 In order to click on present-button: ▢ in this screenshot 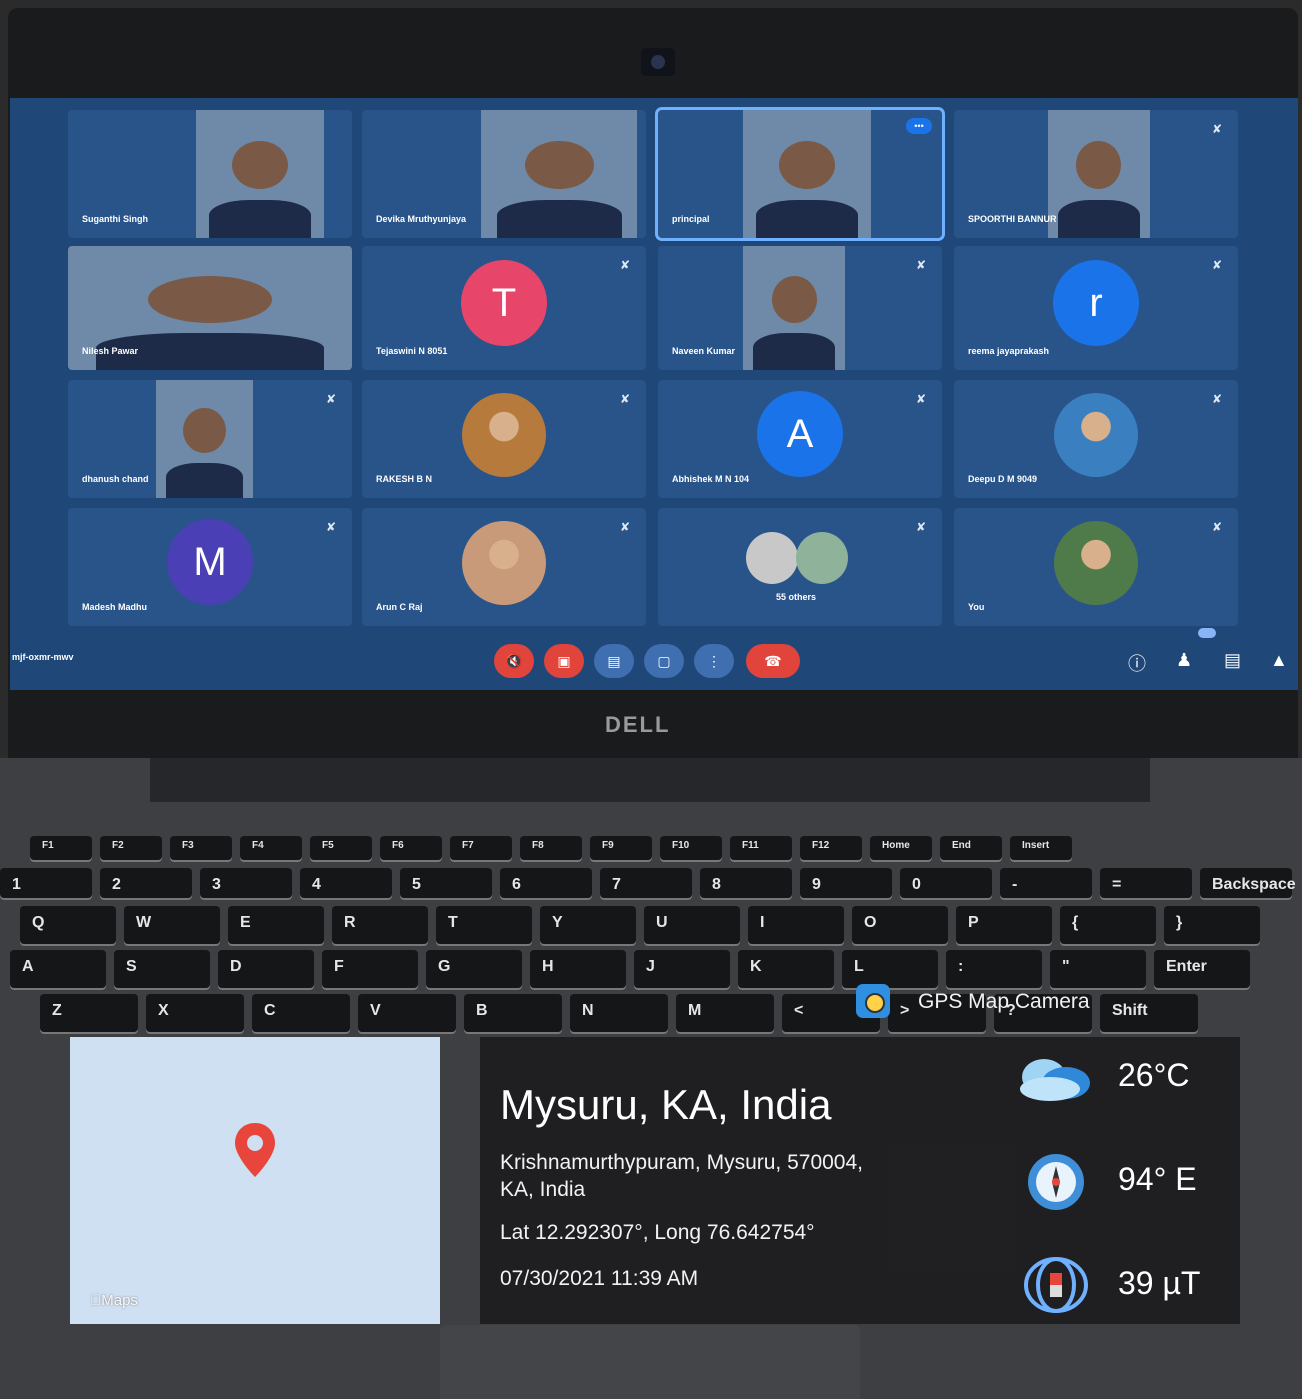, I will do `click(664, 661)`.